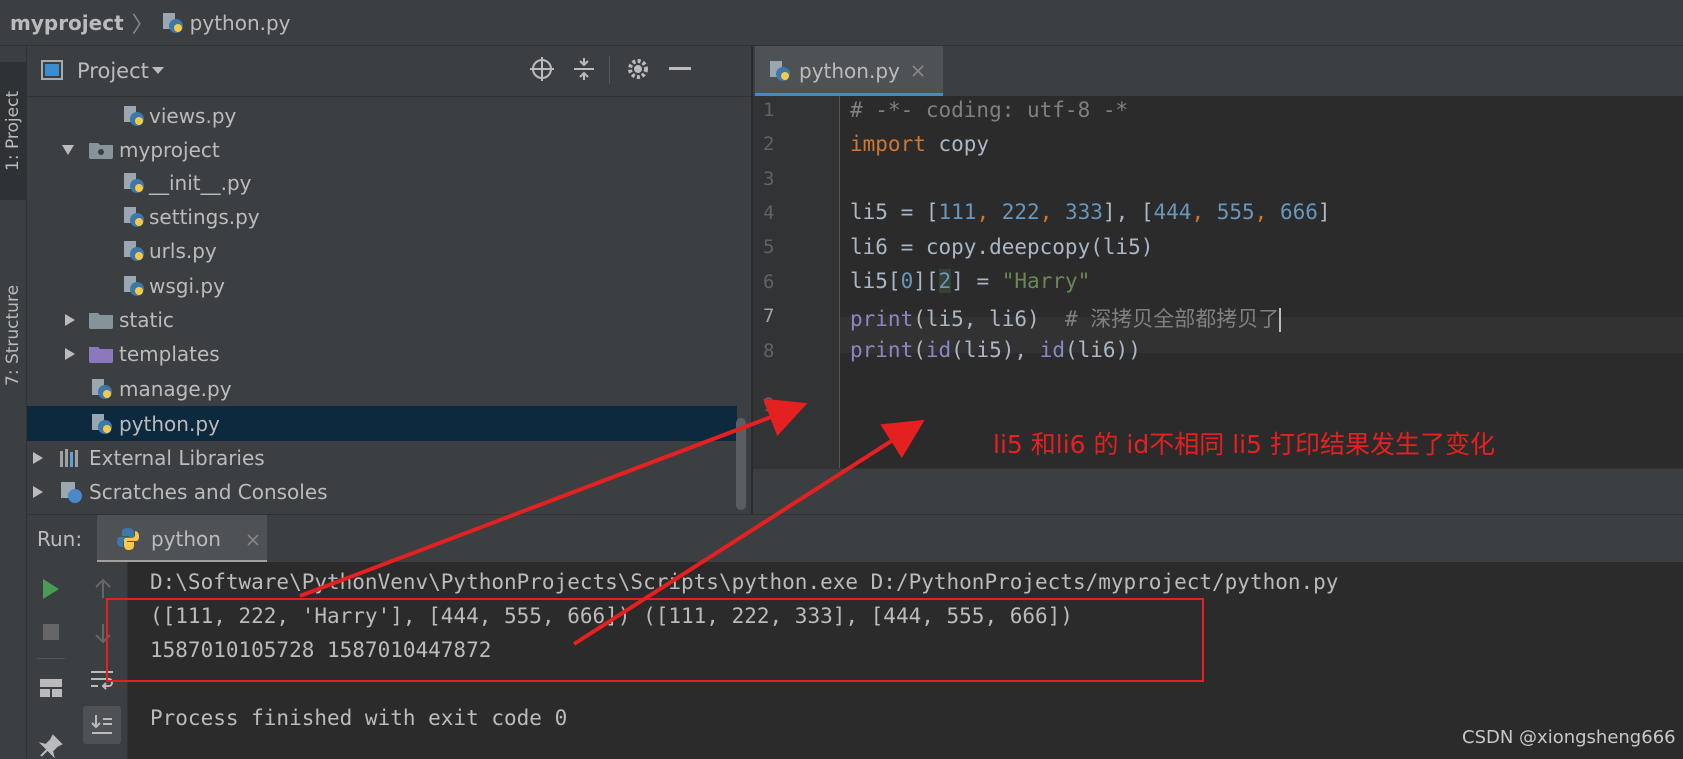 Image resolution: width=1683 pixels, height=759 pixels. Describe the element at coordinates (1569, 737) in the screenshot. I see `watermark: CSDN @xiongsheng666` at that location.